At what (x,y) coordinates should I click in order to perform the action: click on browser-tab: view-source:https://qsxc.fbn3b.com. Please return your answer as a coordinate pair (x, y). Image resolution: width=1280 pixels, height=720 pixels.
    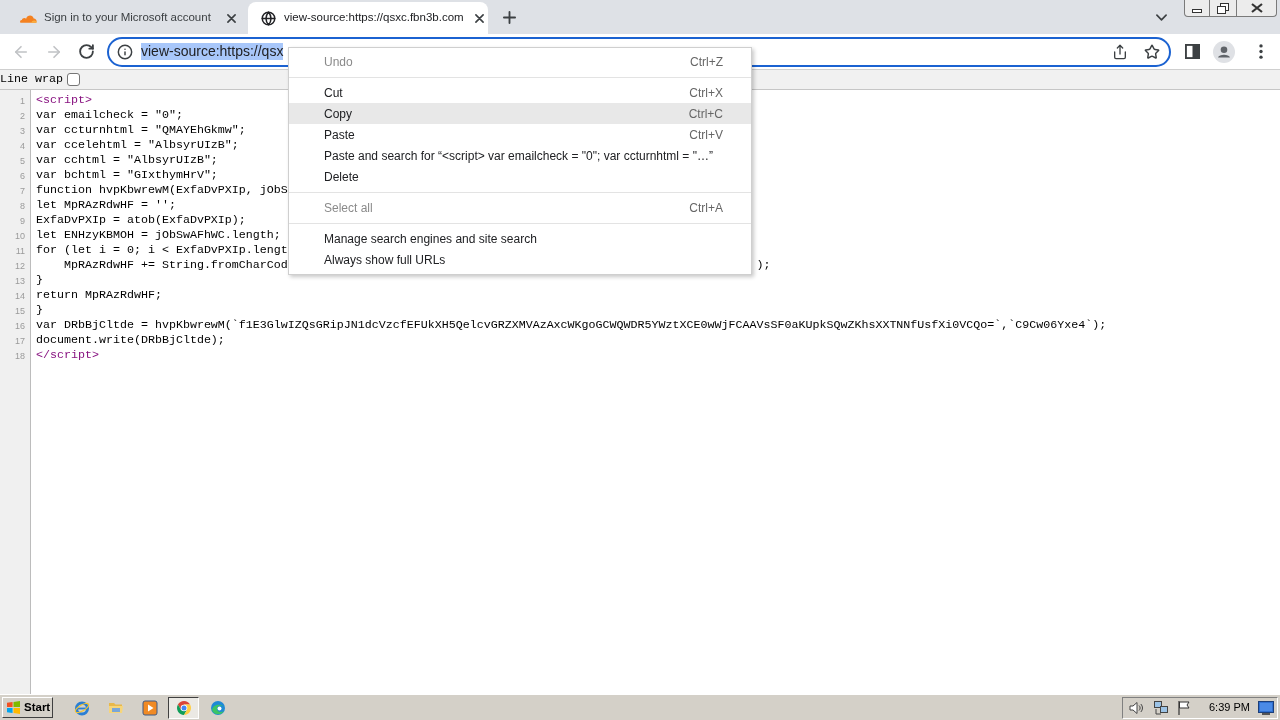
    Looking at the image, I should click on (368, 18).